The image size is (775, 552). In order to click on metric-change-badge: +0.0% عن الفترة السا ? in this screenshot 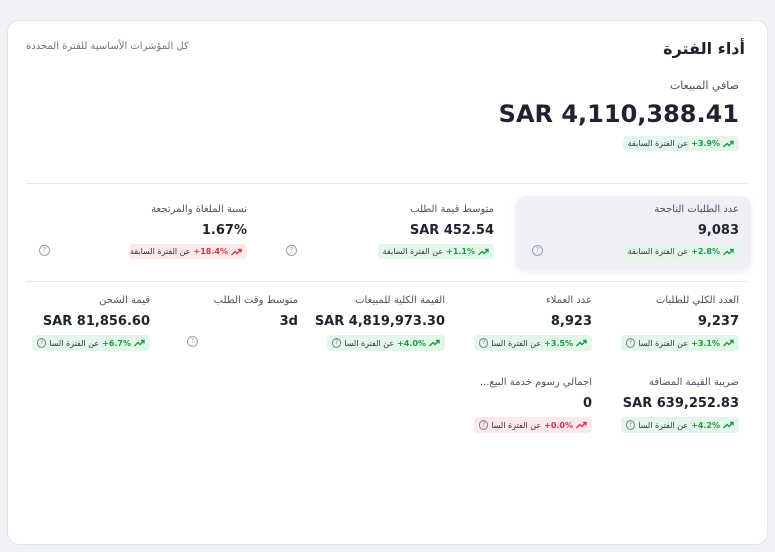, I will do `click(533, 425)`.